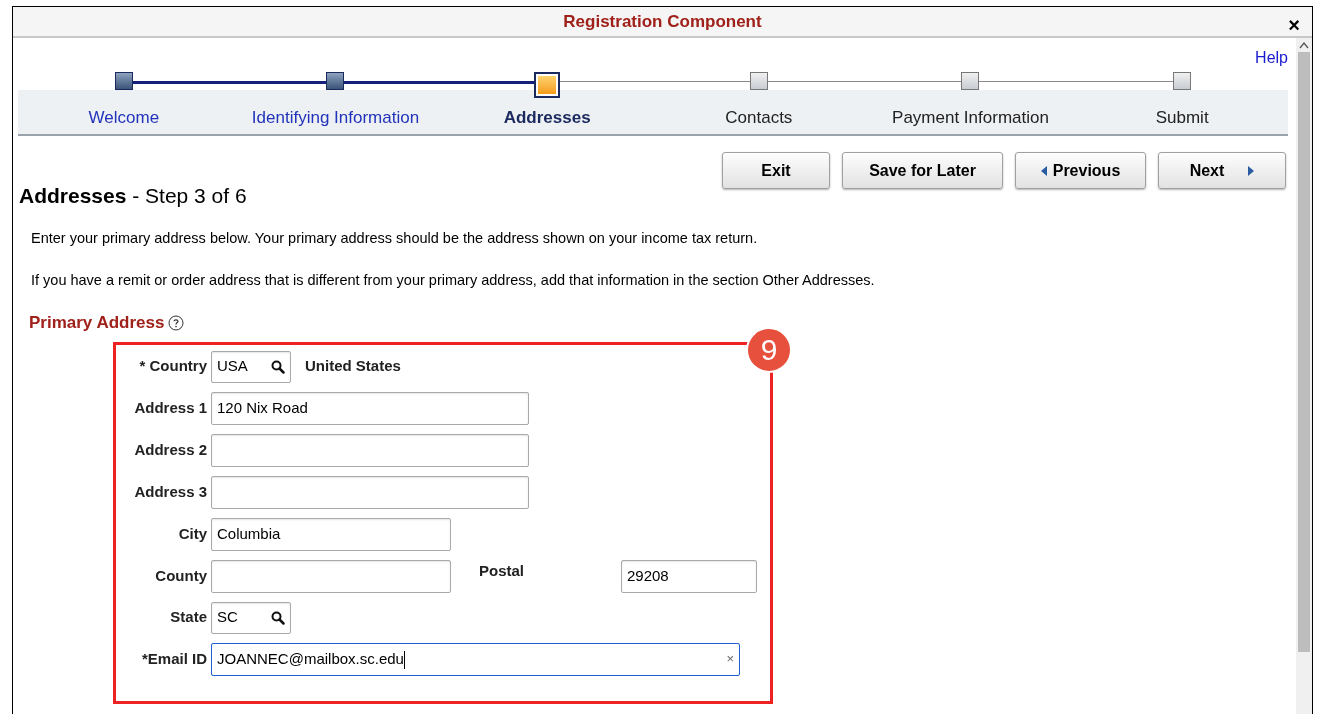 The width and height of the screenshot is (1323, 714). I want to click on toolbar-button: Previous, so click(1080, 170).